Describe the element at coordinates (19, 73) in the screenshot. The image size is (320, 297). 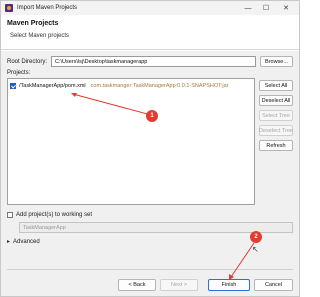
I see `projects-label: Projects:` at that location.